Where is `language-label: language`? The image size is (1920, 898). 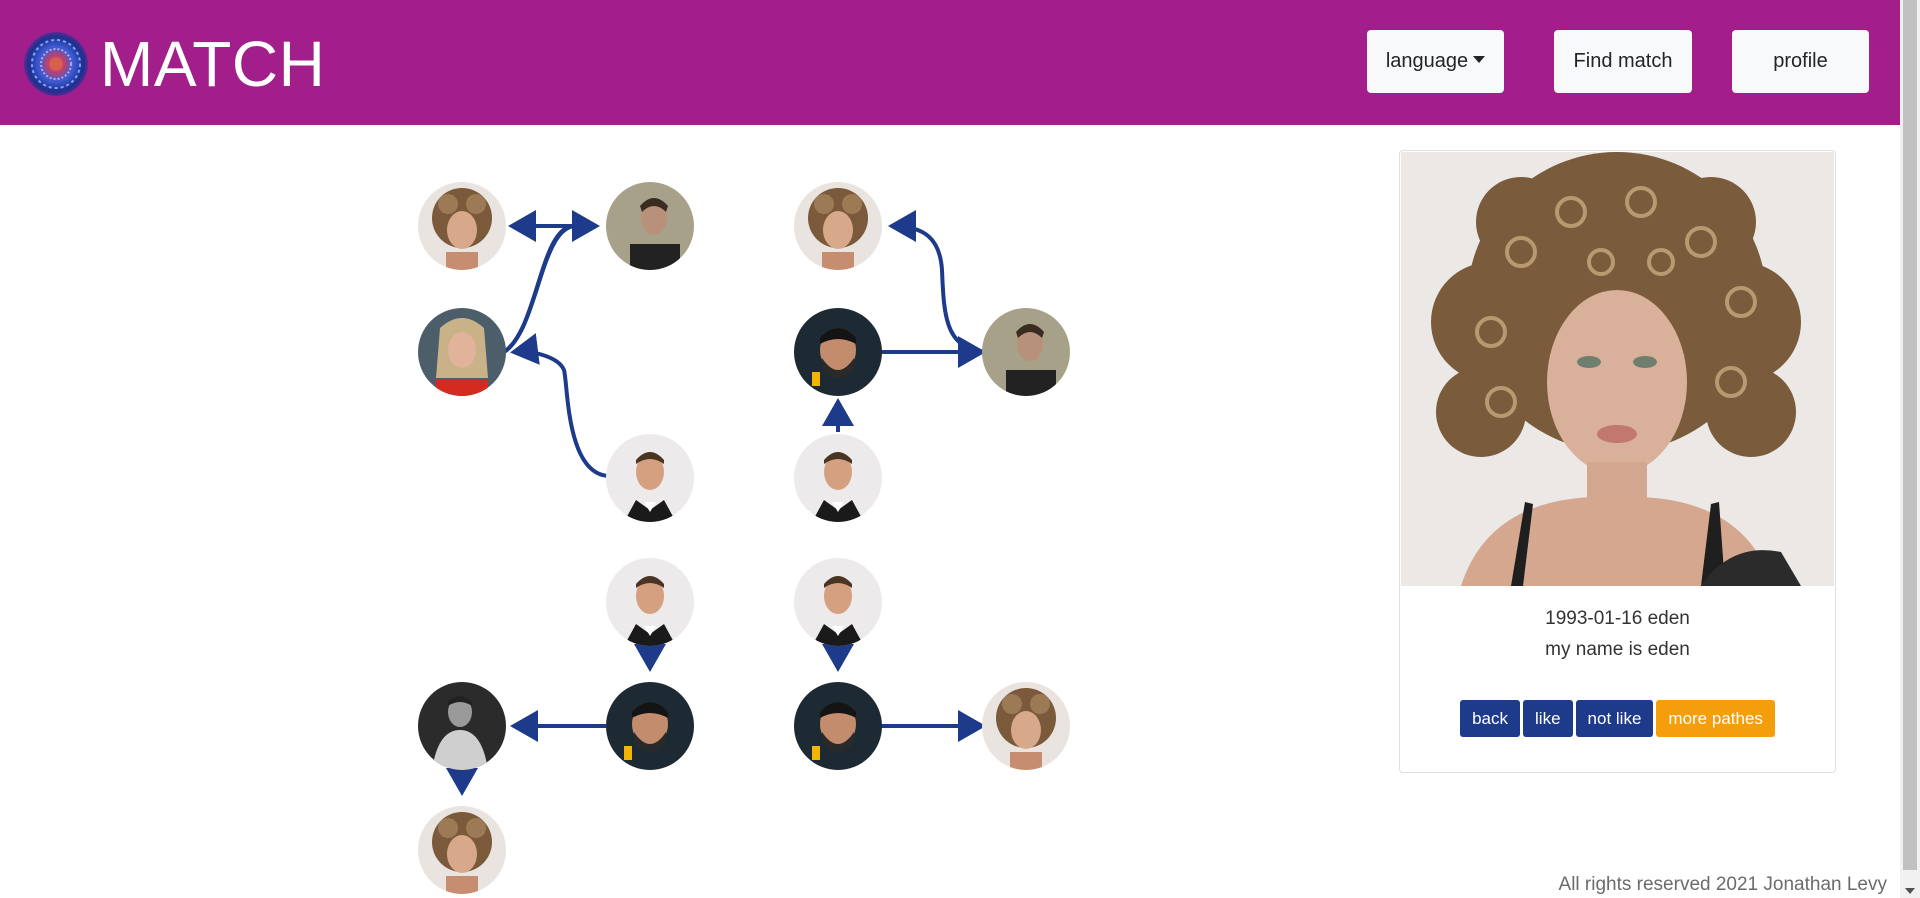 language-label: language is located at coordinates (1427, 61).